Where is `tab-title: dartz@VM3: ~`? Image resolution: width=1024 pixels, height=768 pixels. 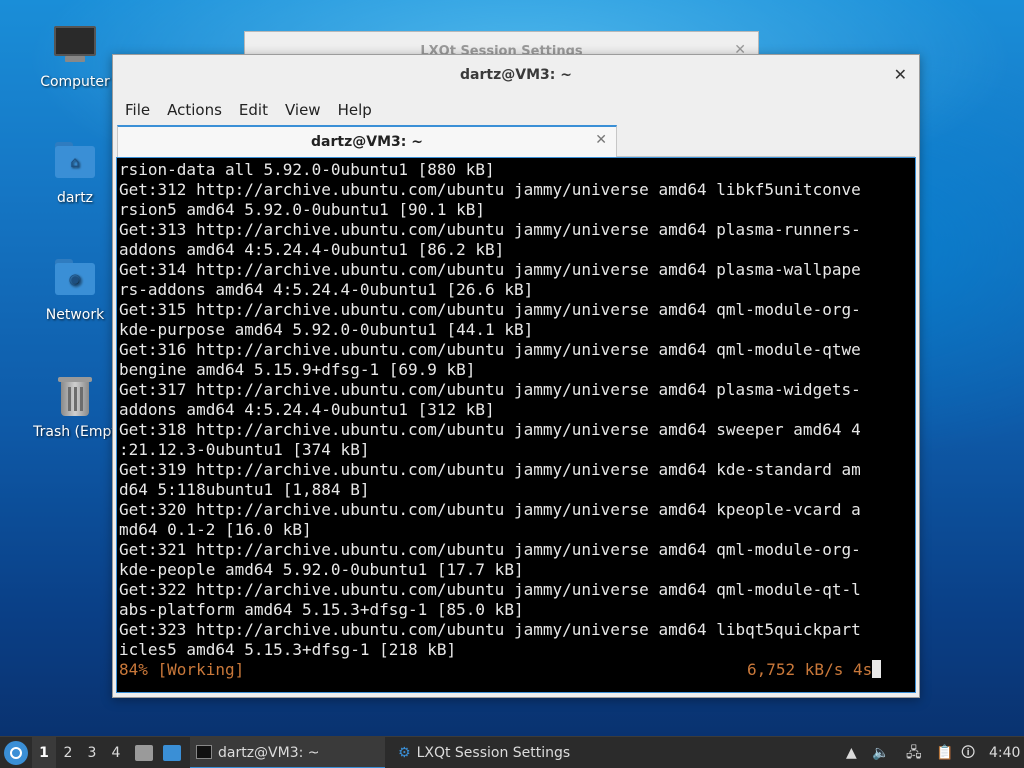 tab-title: dartz@VM3: ~ is located at coordinates (367, 142).